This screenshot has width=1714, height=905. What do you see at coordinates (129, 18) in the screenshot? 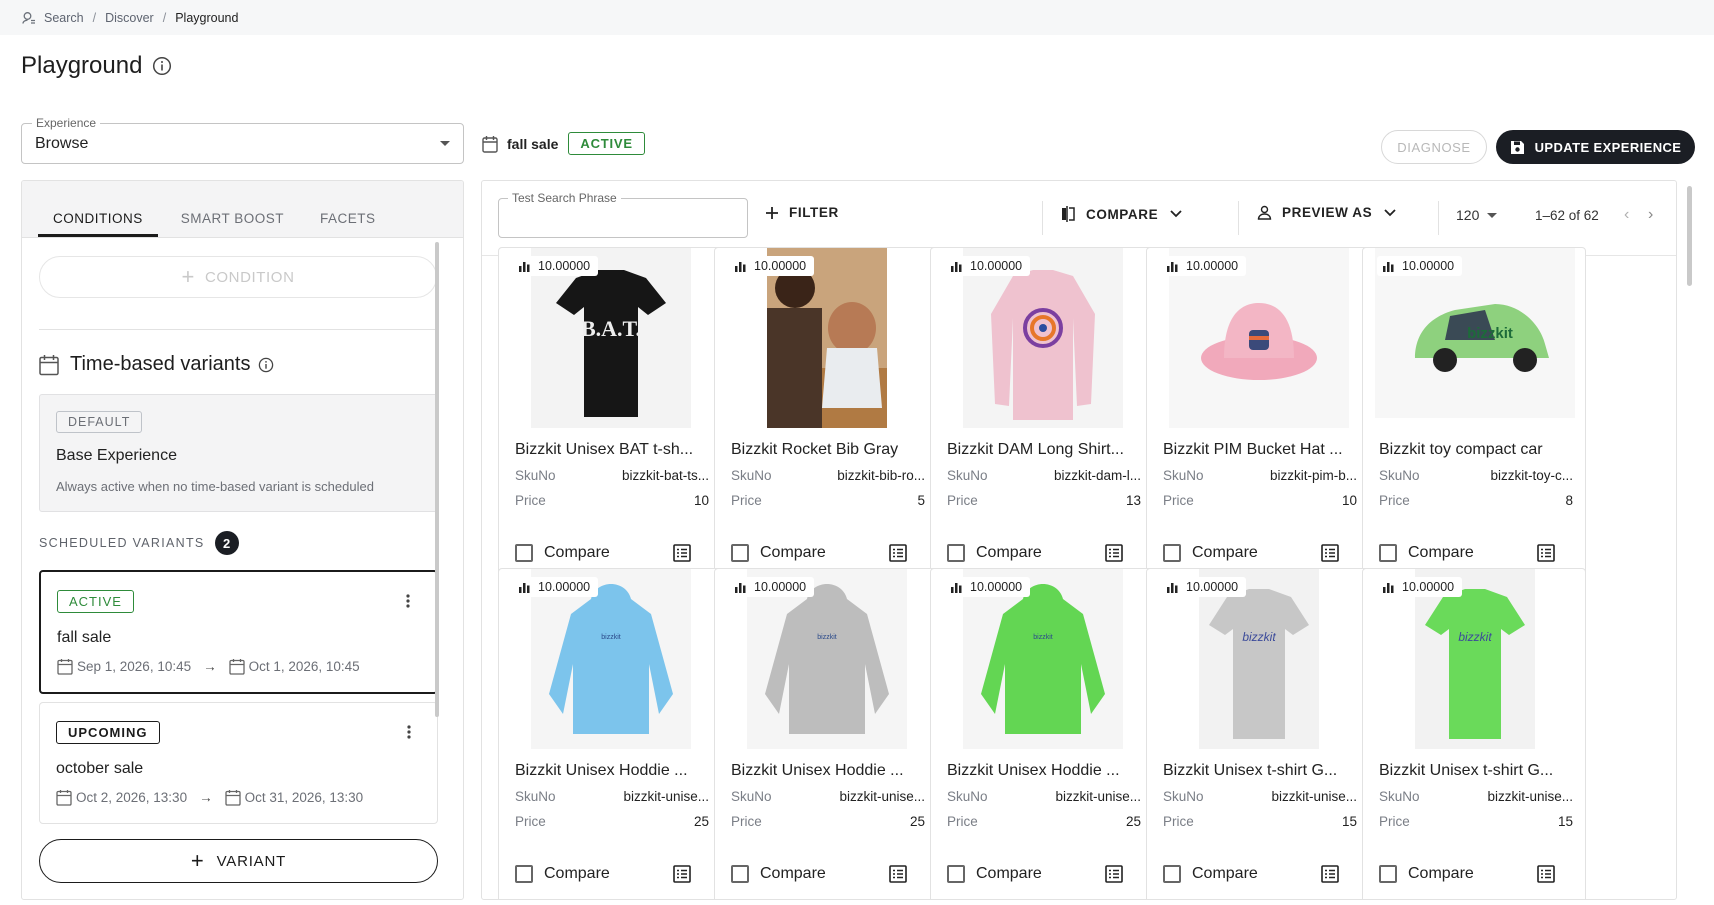
I see `breadcrumb-discover: Discover` at bounding box center [129, 18].